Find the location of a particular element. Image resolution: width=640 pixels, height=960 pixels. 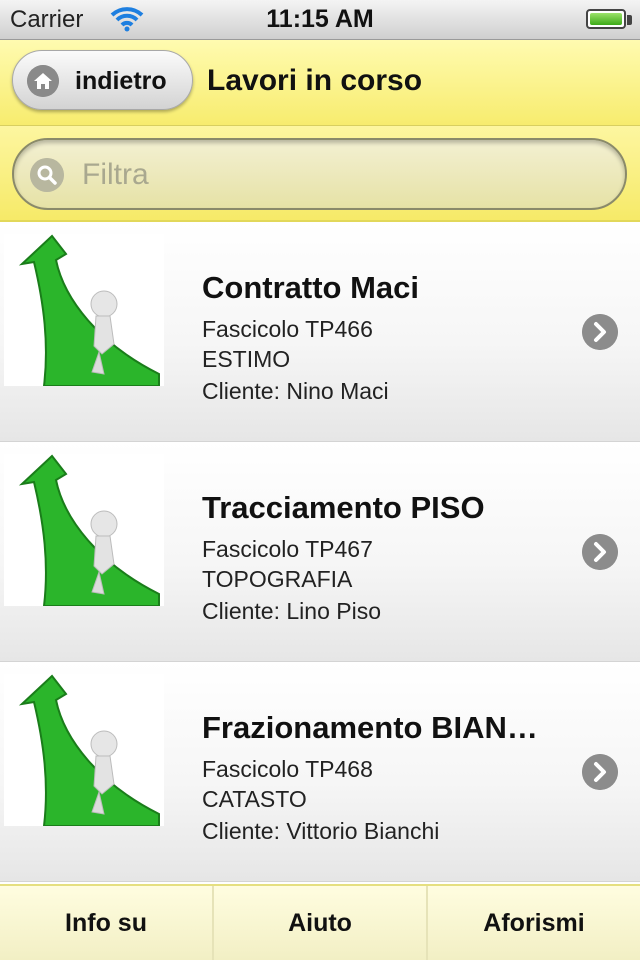

item-title: Tracciamento PISO is located at coordinates (343, 507).